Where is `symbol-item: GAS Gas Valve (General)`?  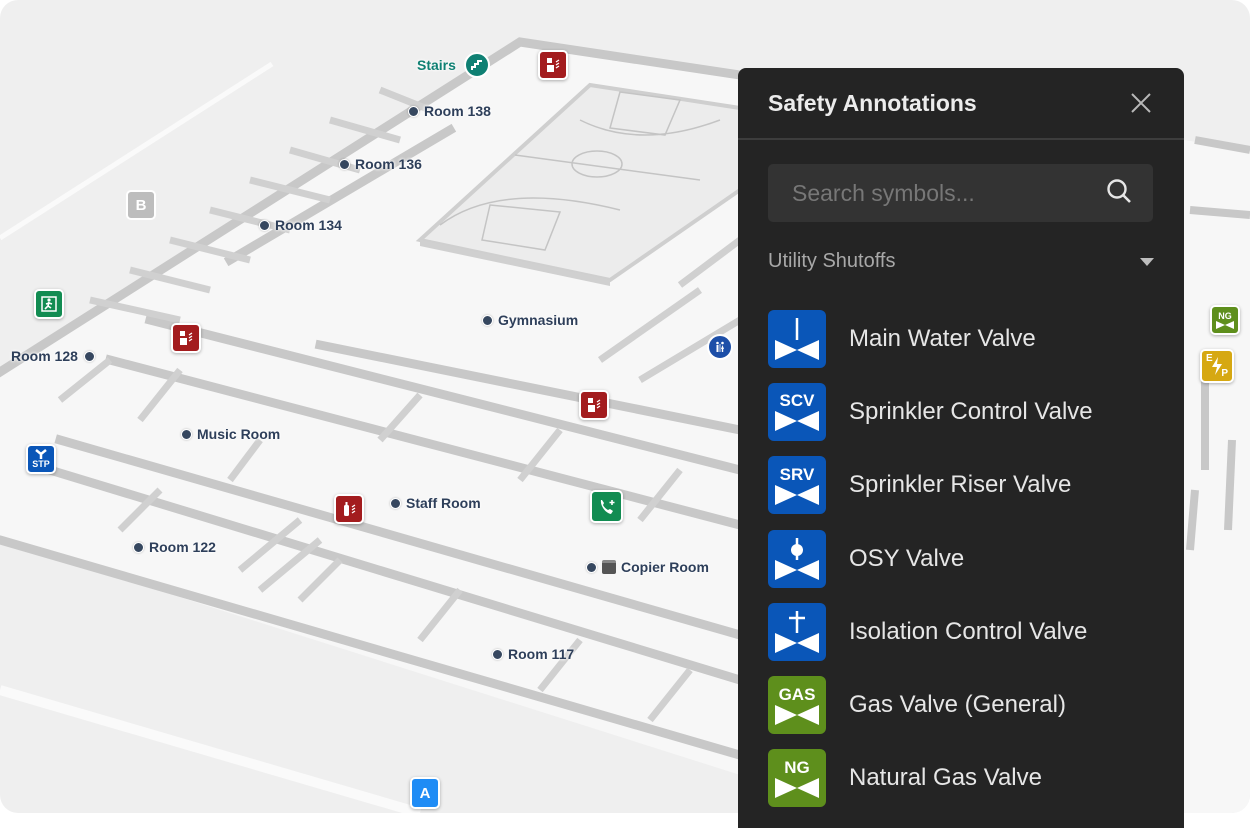
symbol-item: GAS Gas Valve (General) is located at coordinates (968, 704).